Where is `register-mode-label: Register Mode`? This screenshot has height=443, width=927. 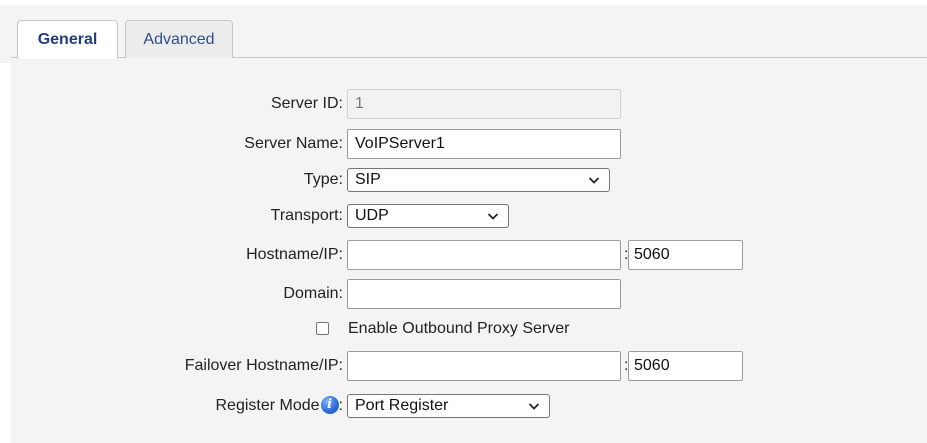 register-mode-label: Register Mode is located at coordinates (267, 405).